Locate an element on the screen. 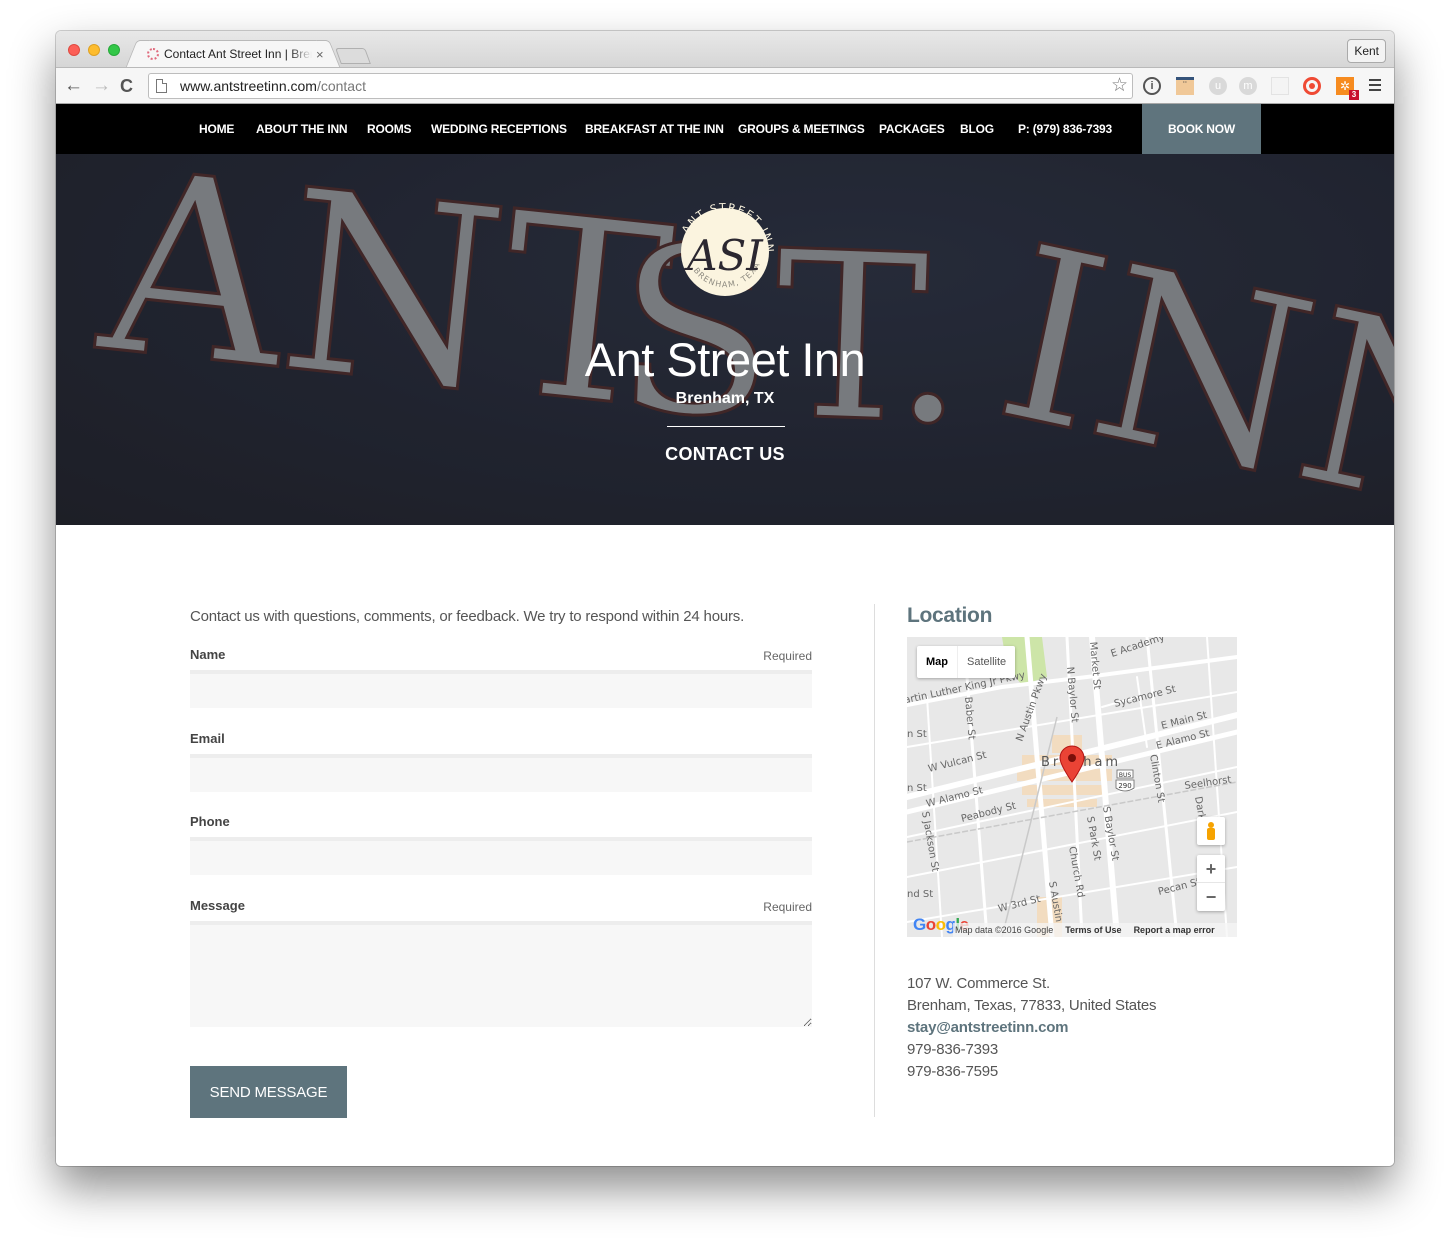 This screenshot has height=1246, width=1450. face-extension-icon: ¨ is located at coordinates (1185, 86).